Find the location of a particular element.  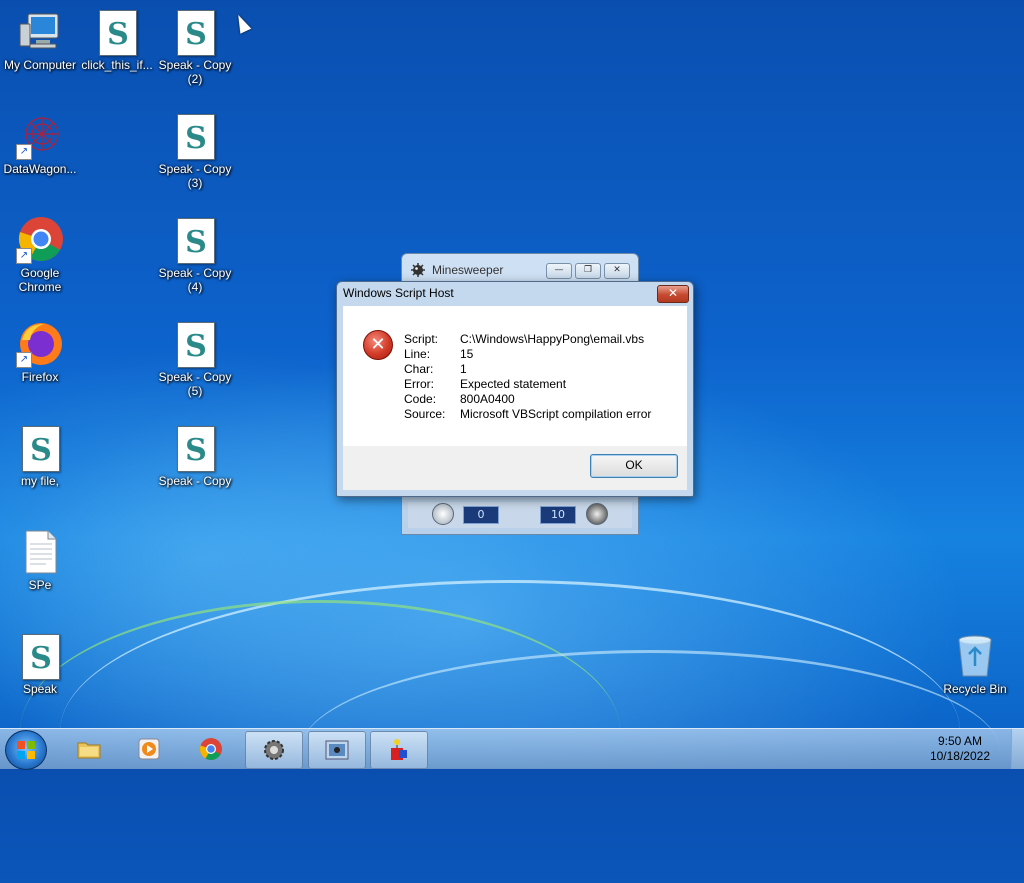

taskbar-chrome is located at coordinates (211, 749).